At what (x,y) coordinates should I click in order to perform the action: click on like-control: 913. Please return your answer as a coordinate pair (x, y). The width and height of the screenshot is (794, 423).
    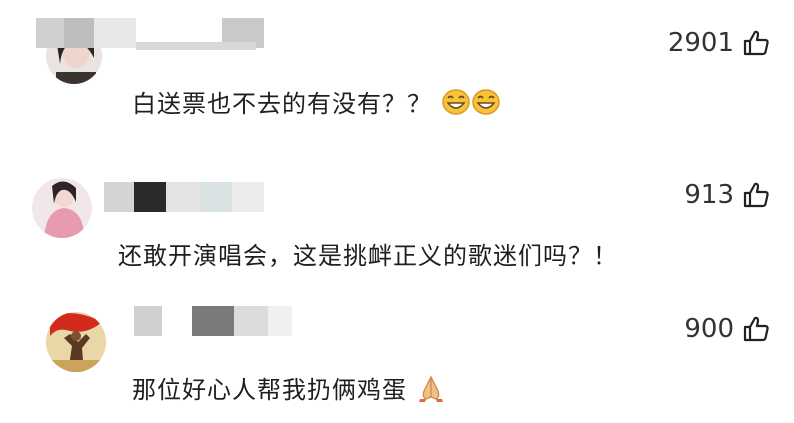
    Looking at the image, I should click on (727, 195).